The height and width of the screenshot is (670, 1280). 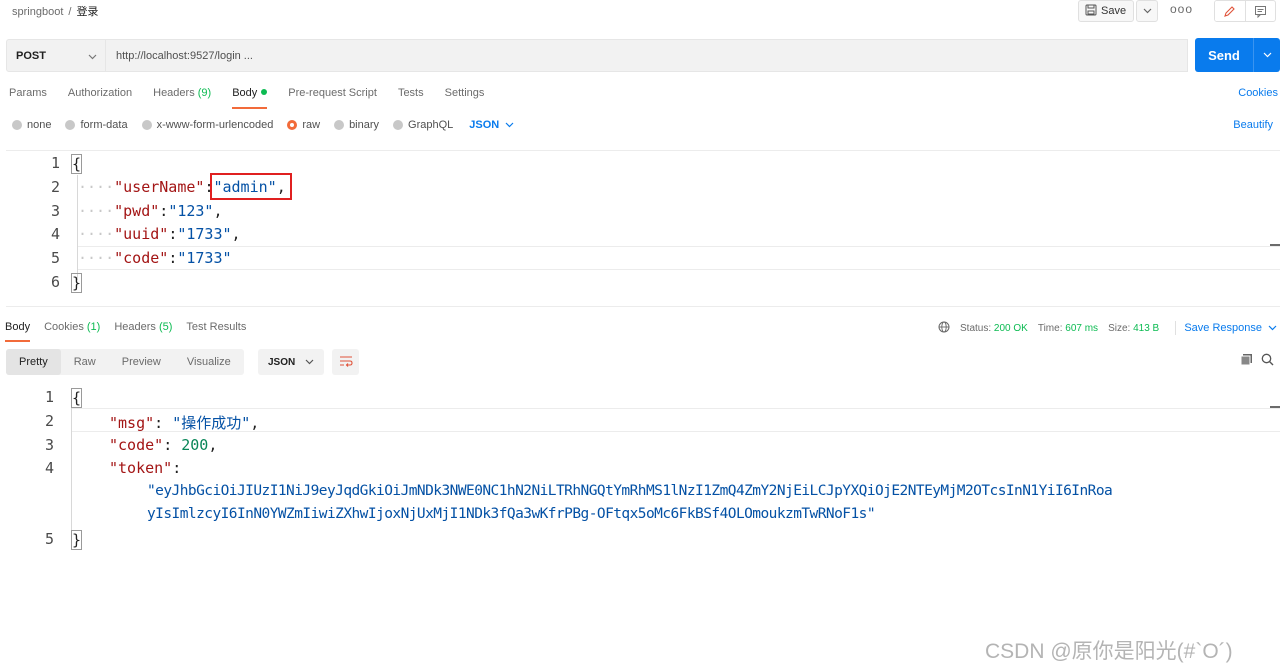 What do you see at coordinates (77, 398) in the screenshot?
I see `open-brace: {` at bounding box center [77, 398].